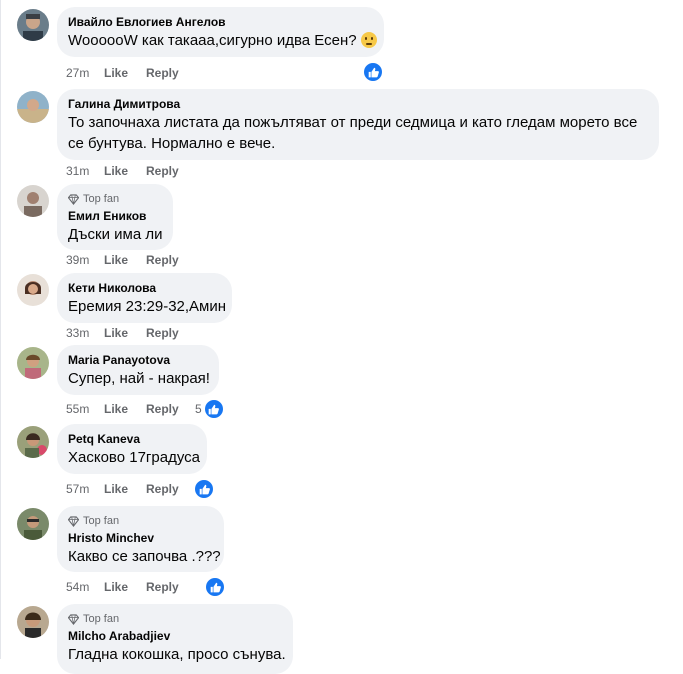 This screenshot has height=674, width=683. Describe the element at coordinates (131, 260) in the screenshot. I see `comment-actions: 39m Like Reply` at that location.